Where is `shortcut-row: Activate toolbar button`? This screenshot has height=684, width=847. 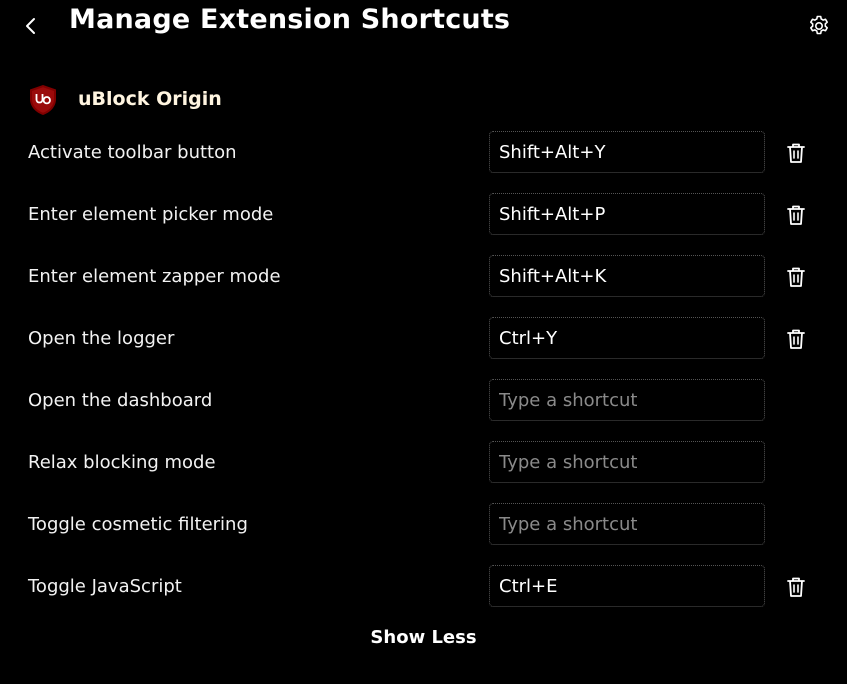 shortcut-row: Activate toolbar button is located at coordinates (423, 153).